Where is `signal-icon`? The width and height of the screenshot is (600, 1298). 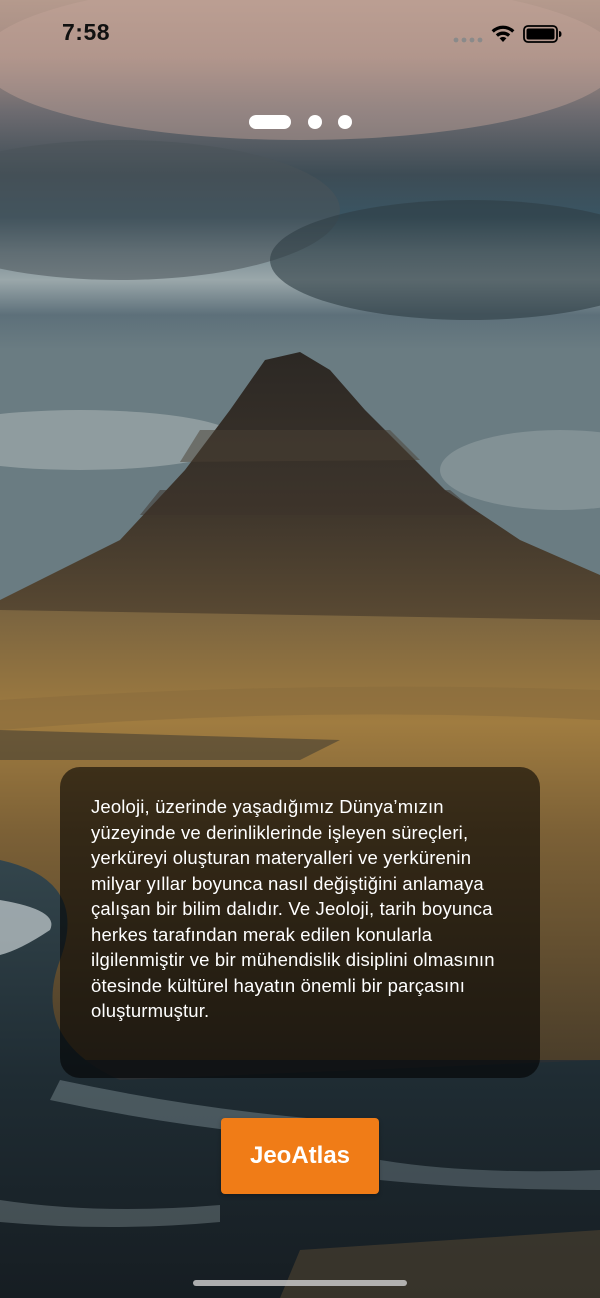
signal-icon is located at coordinates (468, 40).